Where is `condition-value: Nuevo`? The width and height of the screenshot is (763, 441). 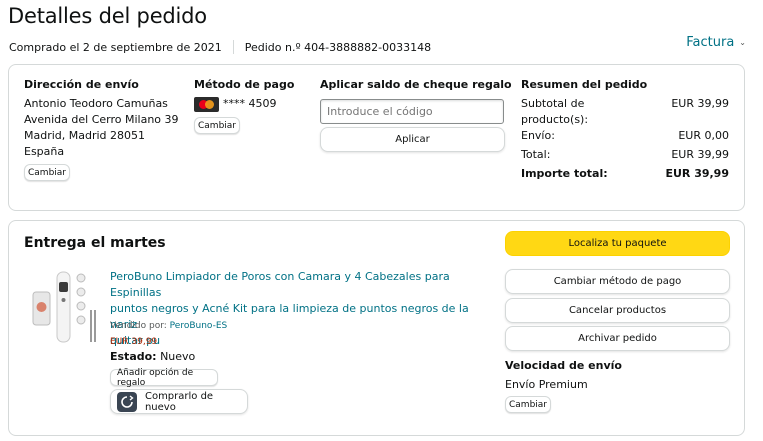 condition-value: Nuevo is located at coordinates (178, 356).